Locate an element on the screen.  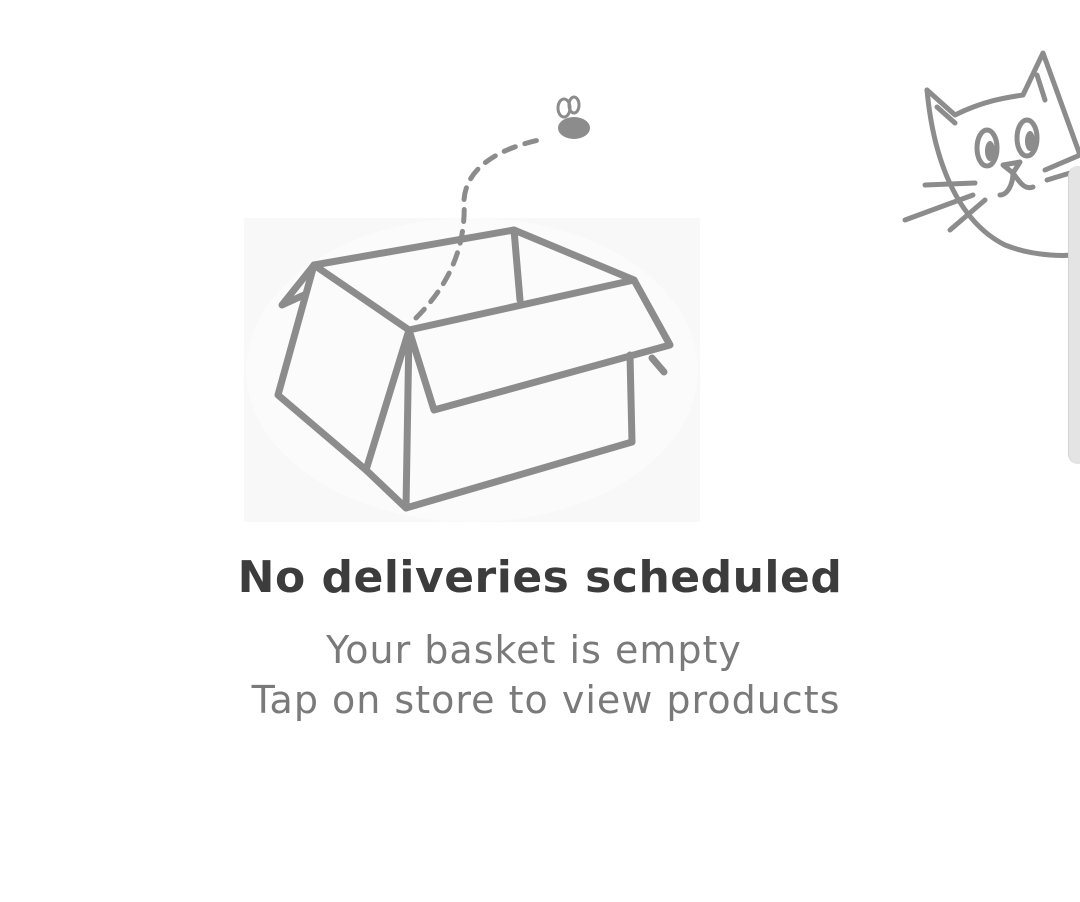
cat-mascot-illustration is located at coordinates (987, 155).